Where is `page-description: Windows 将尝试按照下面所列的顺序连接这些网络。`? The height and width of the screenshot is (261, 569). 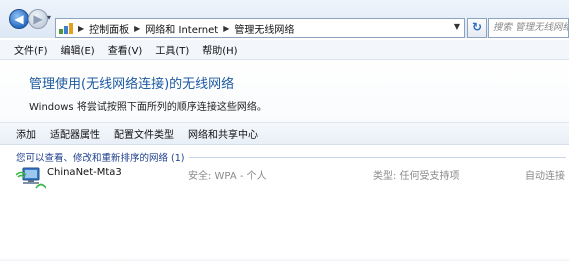 page-description: Windows 将尝试按照下面所列的顺序连接这些网络。 is located at coordinates (148, 107).